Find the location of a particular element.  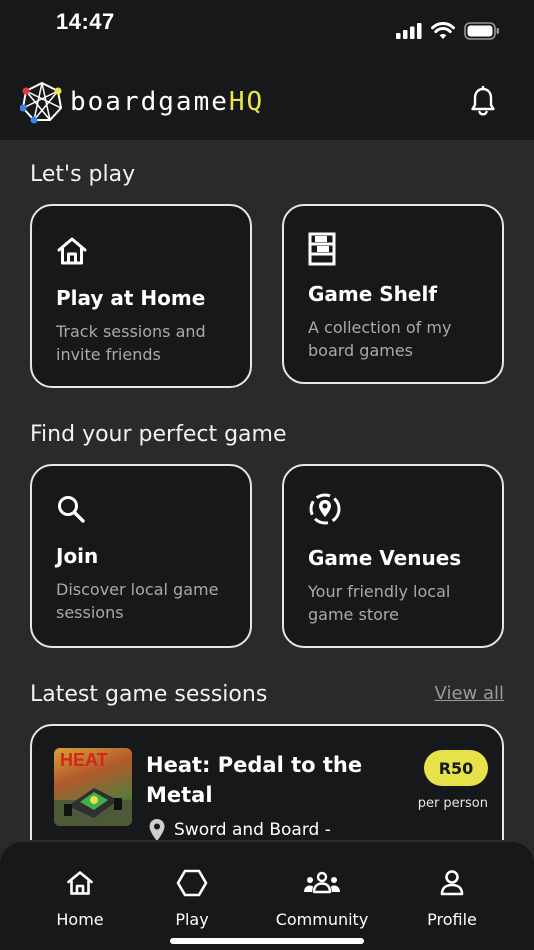

card-description: A collection of my board games is located at coordinates (380, 339).